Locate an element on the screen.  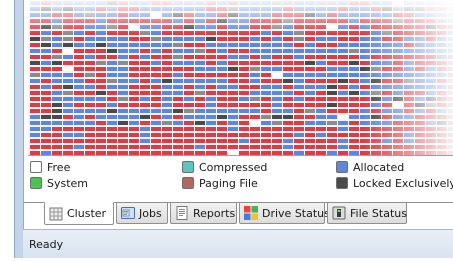
legend-swatch-locked-exclusively is located at coordinates (342, 183).